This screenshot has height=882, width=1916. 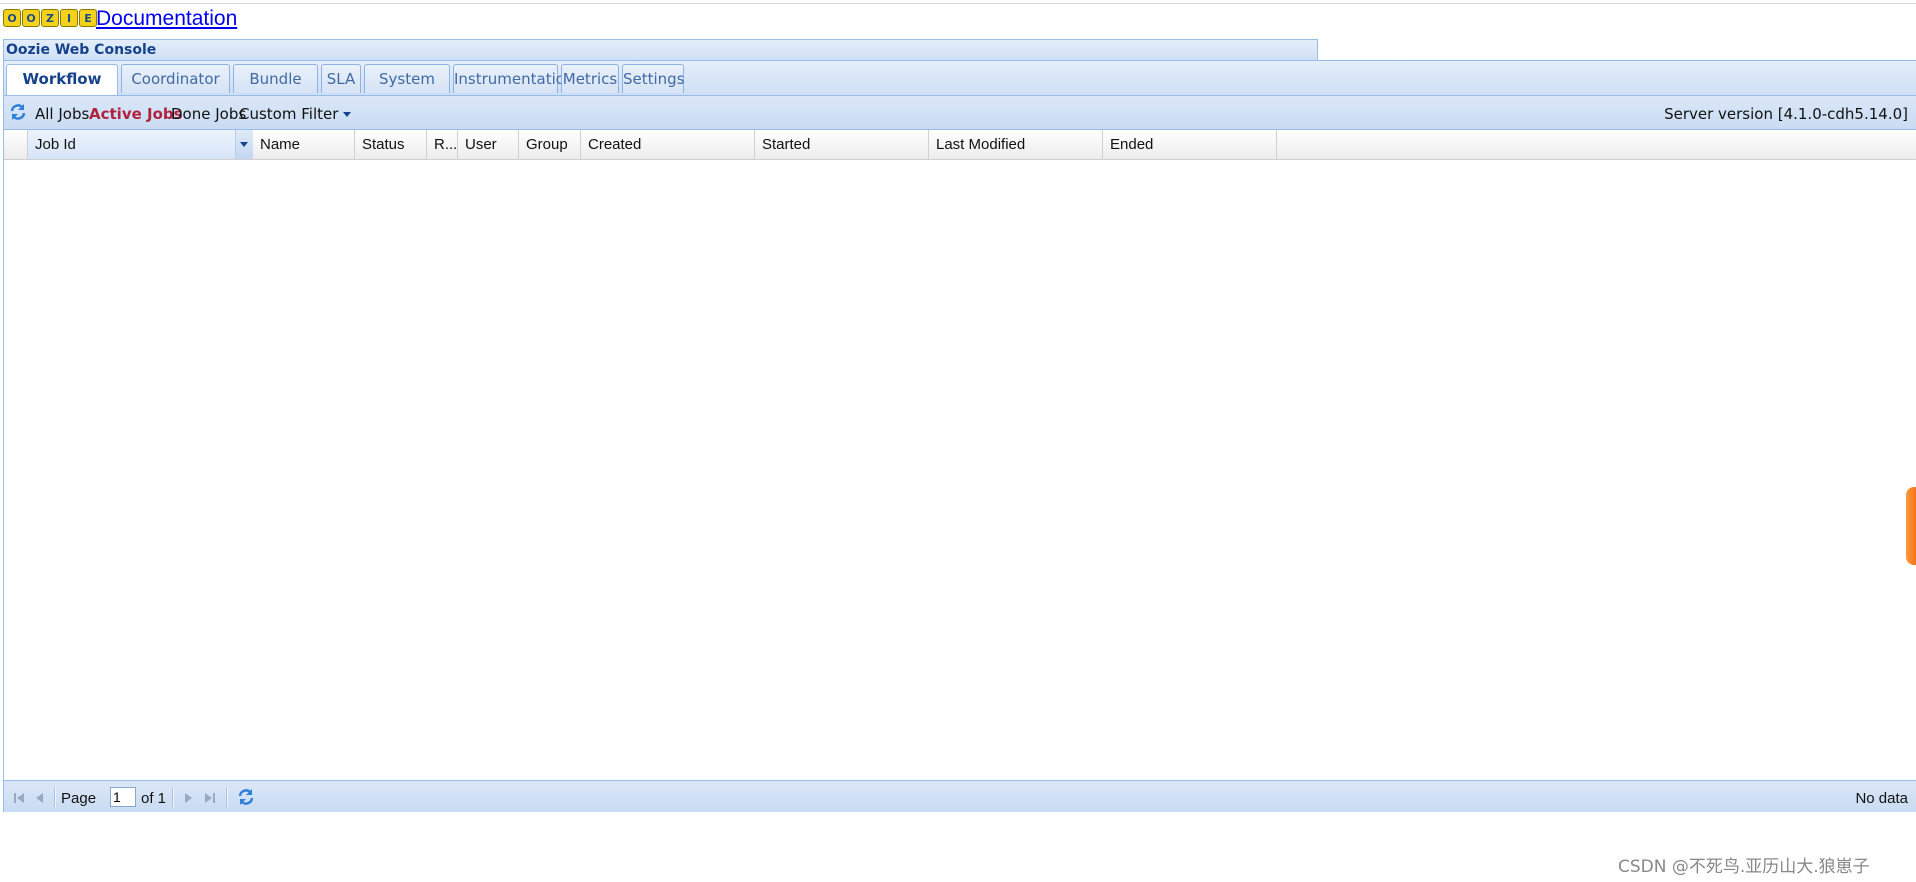 I want to click on top-divider, so click(x=958, y=3).